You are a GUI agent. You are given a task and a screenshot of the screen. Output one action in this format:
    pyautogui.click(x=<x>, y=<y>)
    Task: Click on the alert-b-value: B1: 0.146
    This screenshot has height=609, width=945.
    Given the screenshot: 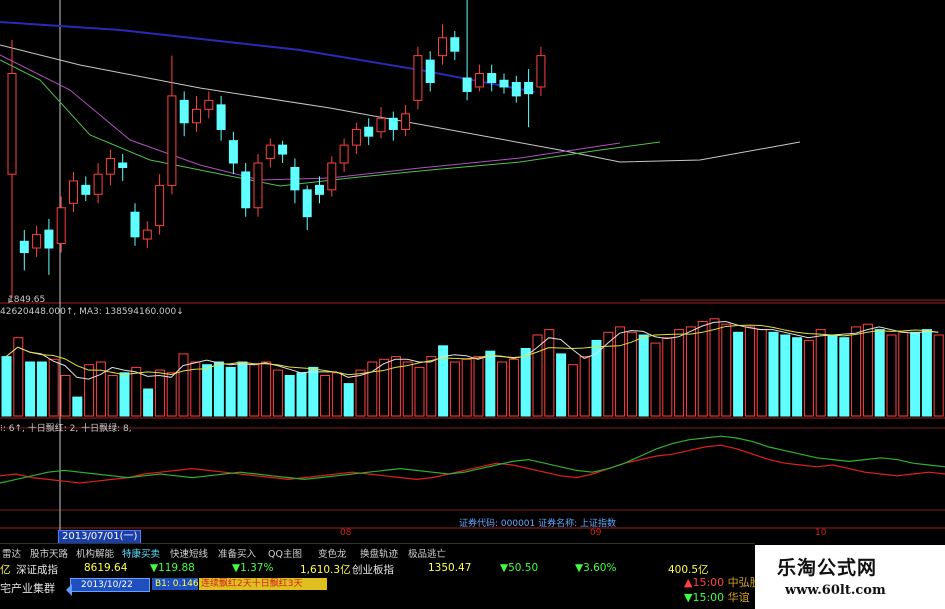 What is the action you would take?
    pyautogui.click(x=177, y=584)
    